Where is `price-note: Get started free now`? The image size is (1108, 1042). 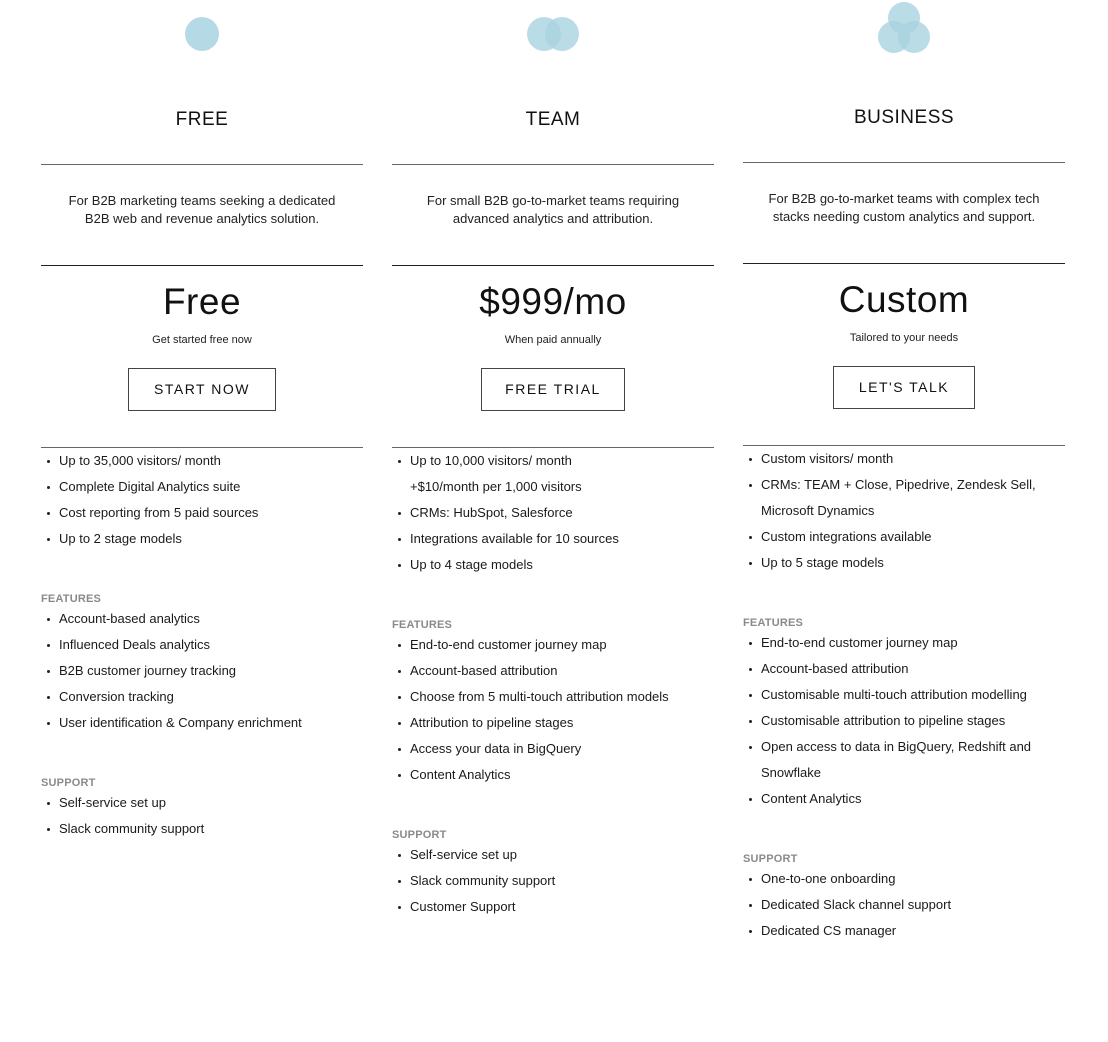
price-note: Get started free now is located at coordinates (202, 340).